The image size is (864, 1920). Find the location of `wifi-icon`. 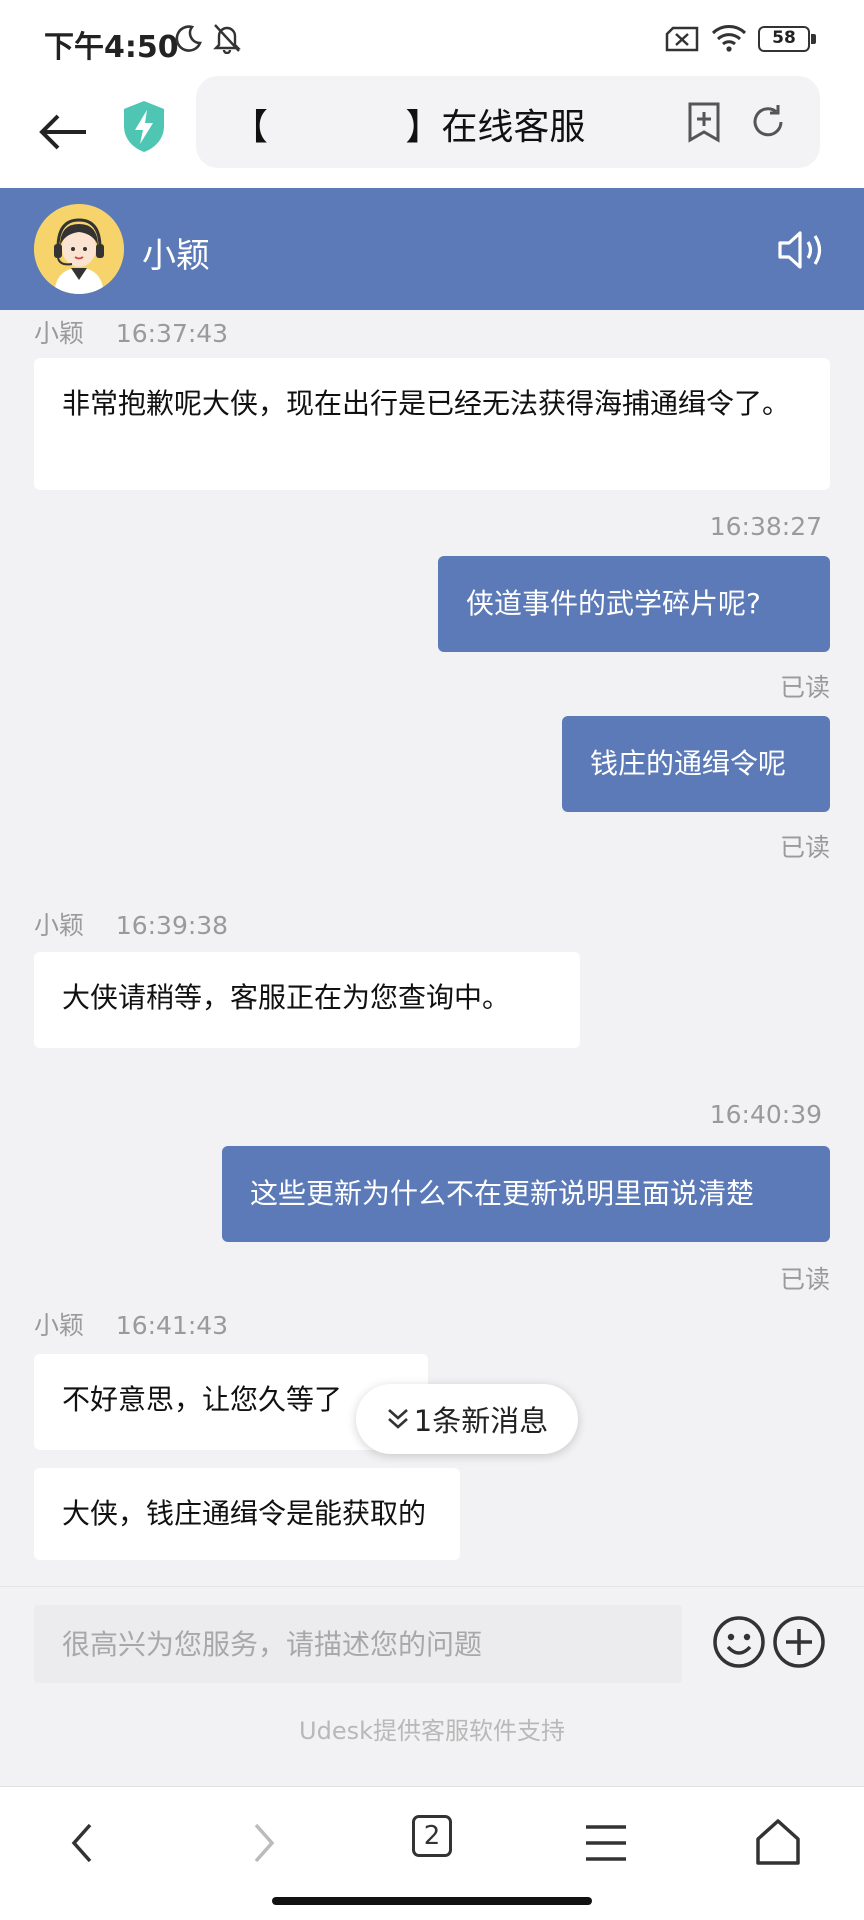

wifi-icon is located at coordinates (729, 38).